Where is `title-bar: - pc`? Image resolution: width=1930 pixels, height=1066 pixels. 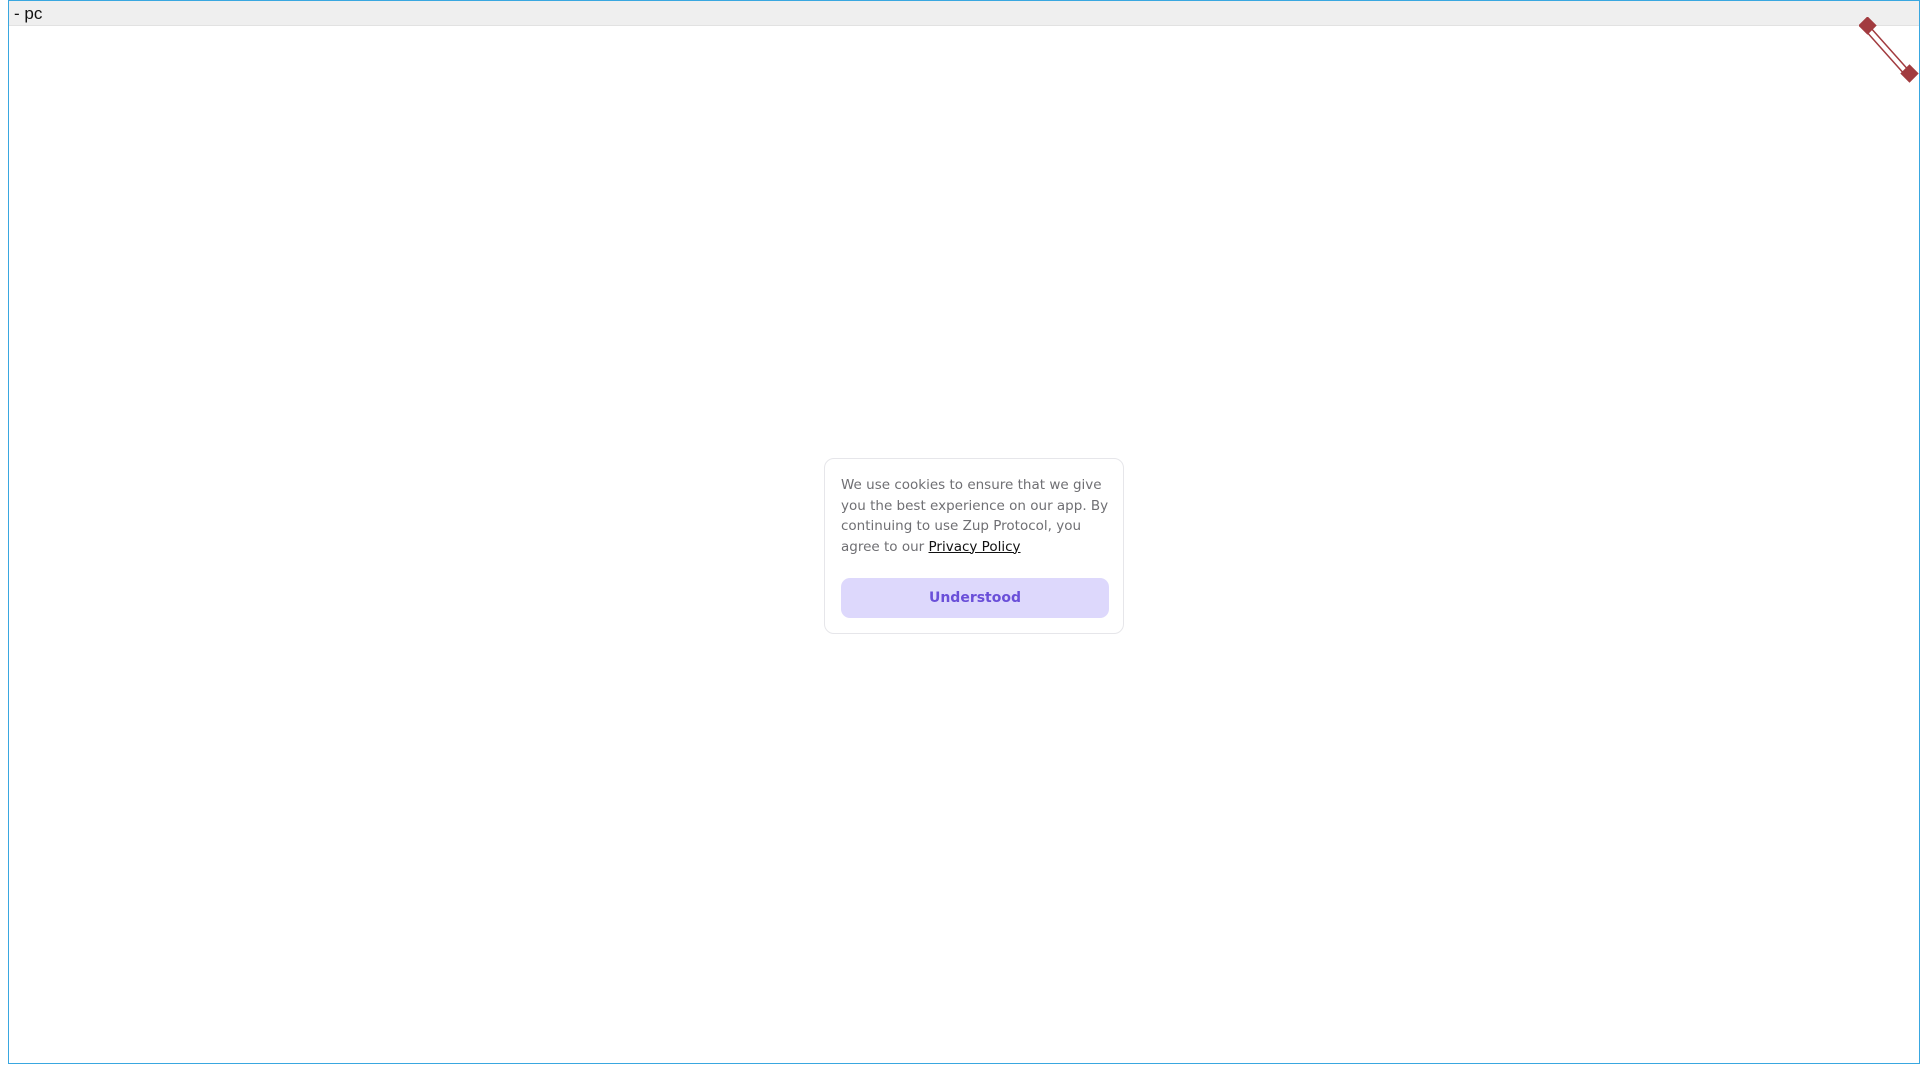 title-bar: - pc is located at coordinates (964, 13).